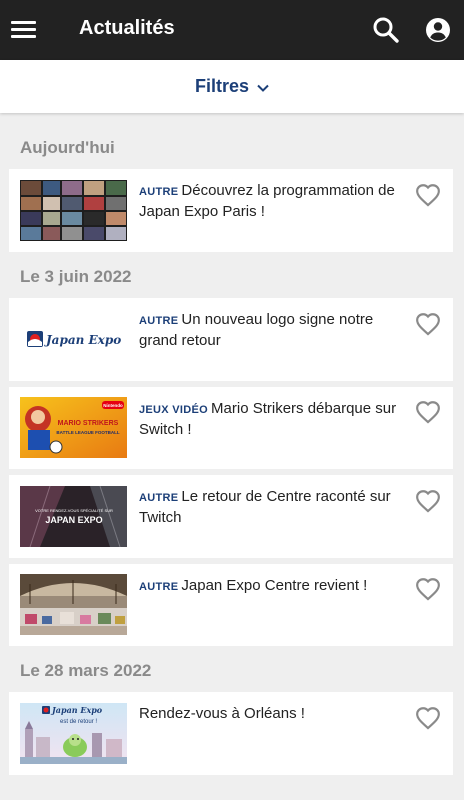  Describe the element at coordinates (86, 670) in the screenshot. I see `section-header-march: Le 28 mars 2022` at that location.